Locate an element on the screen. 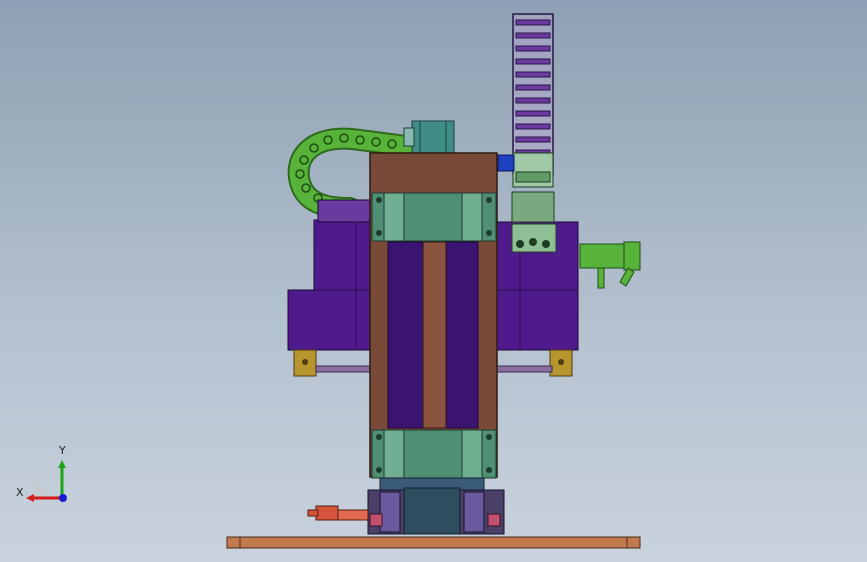 The image size is (867, 562). top-servo-motor is located at coordinates (429, 137).